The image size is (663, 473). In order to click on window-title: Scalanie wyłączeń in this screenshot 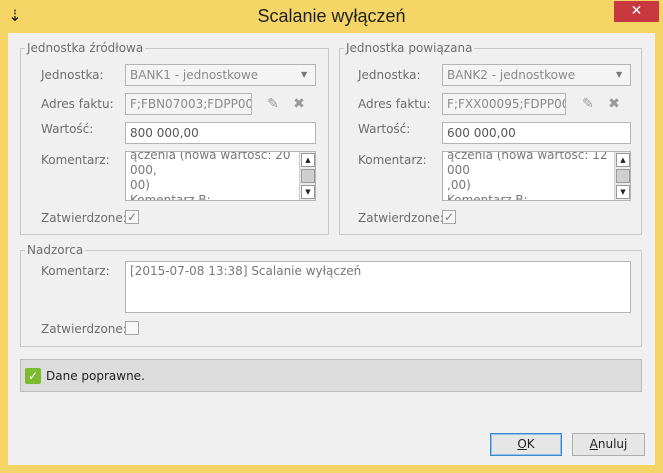, I will do `click(331, 16)`.